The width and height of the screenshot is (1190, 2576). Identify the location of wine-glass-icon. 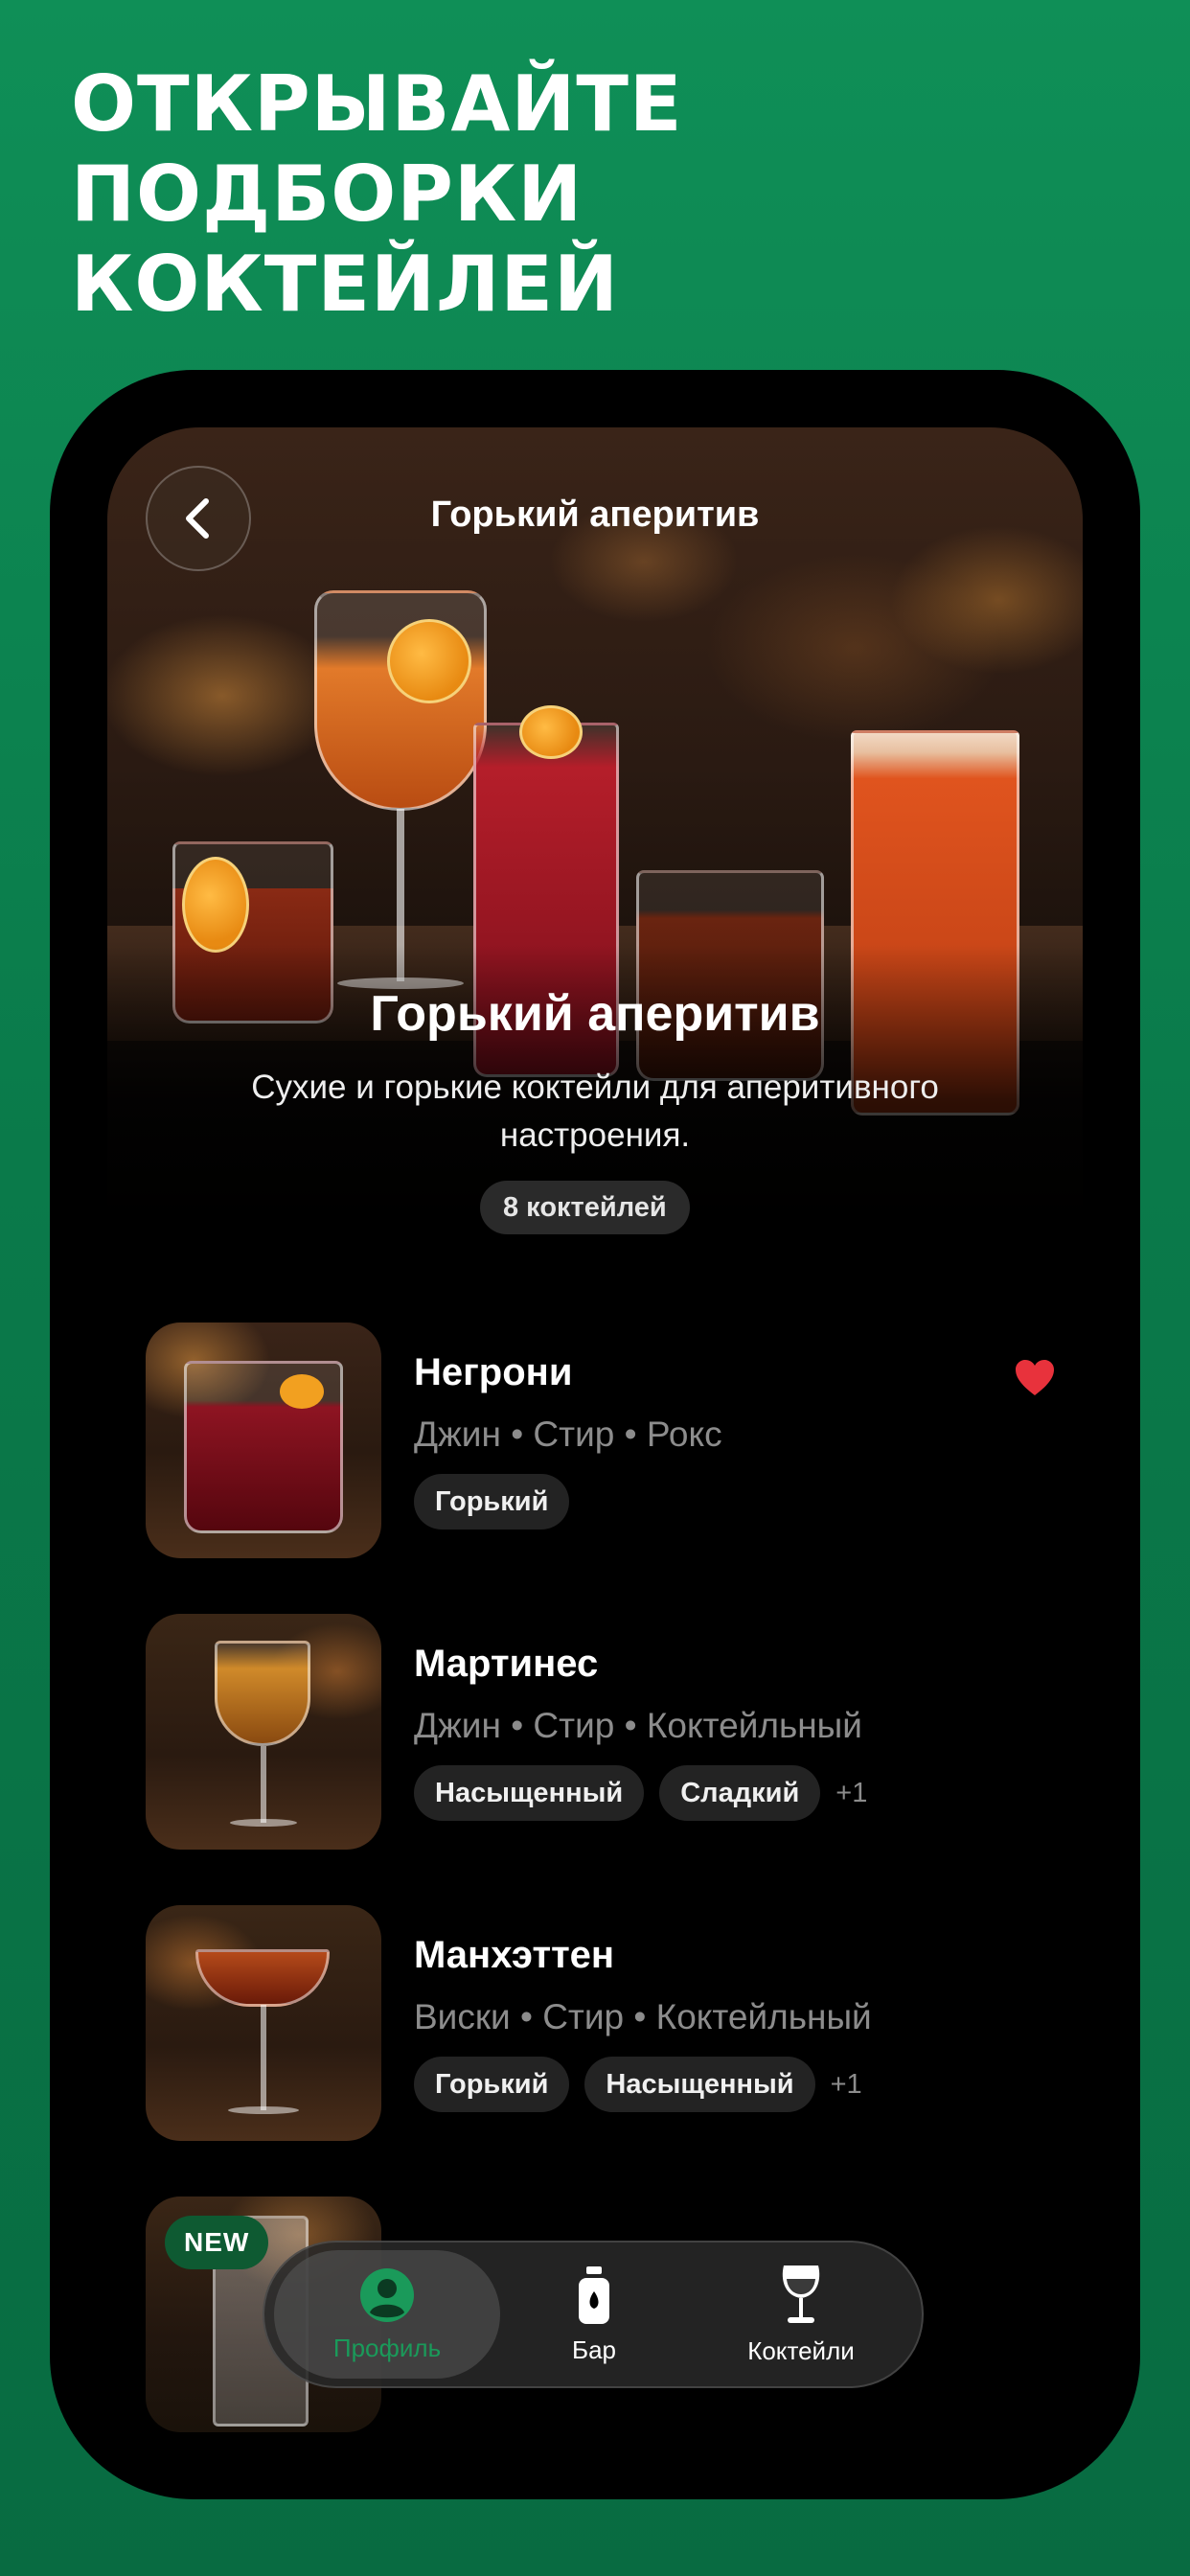
(801, 2294).